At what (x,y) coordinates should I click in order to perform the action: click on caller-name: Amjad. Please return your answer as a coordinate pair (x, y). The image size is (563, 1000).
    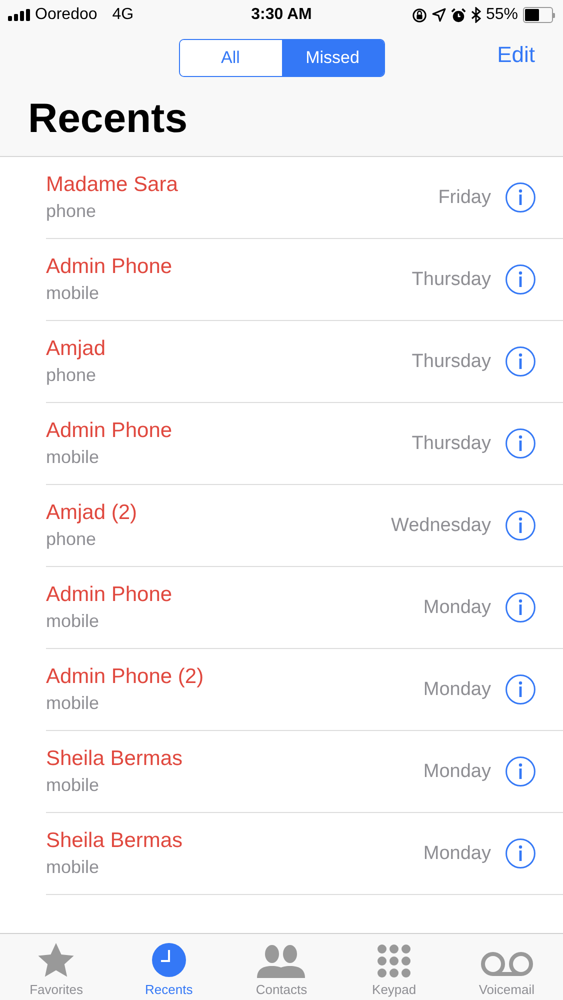
    Looking at the image, I should click on (76, 349).